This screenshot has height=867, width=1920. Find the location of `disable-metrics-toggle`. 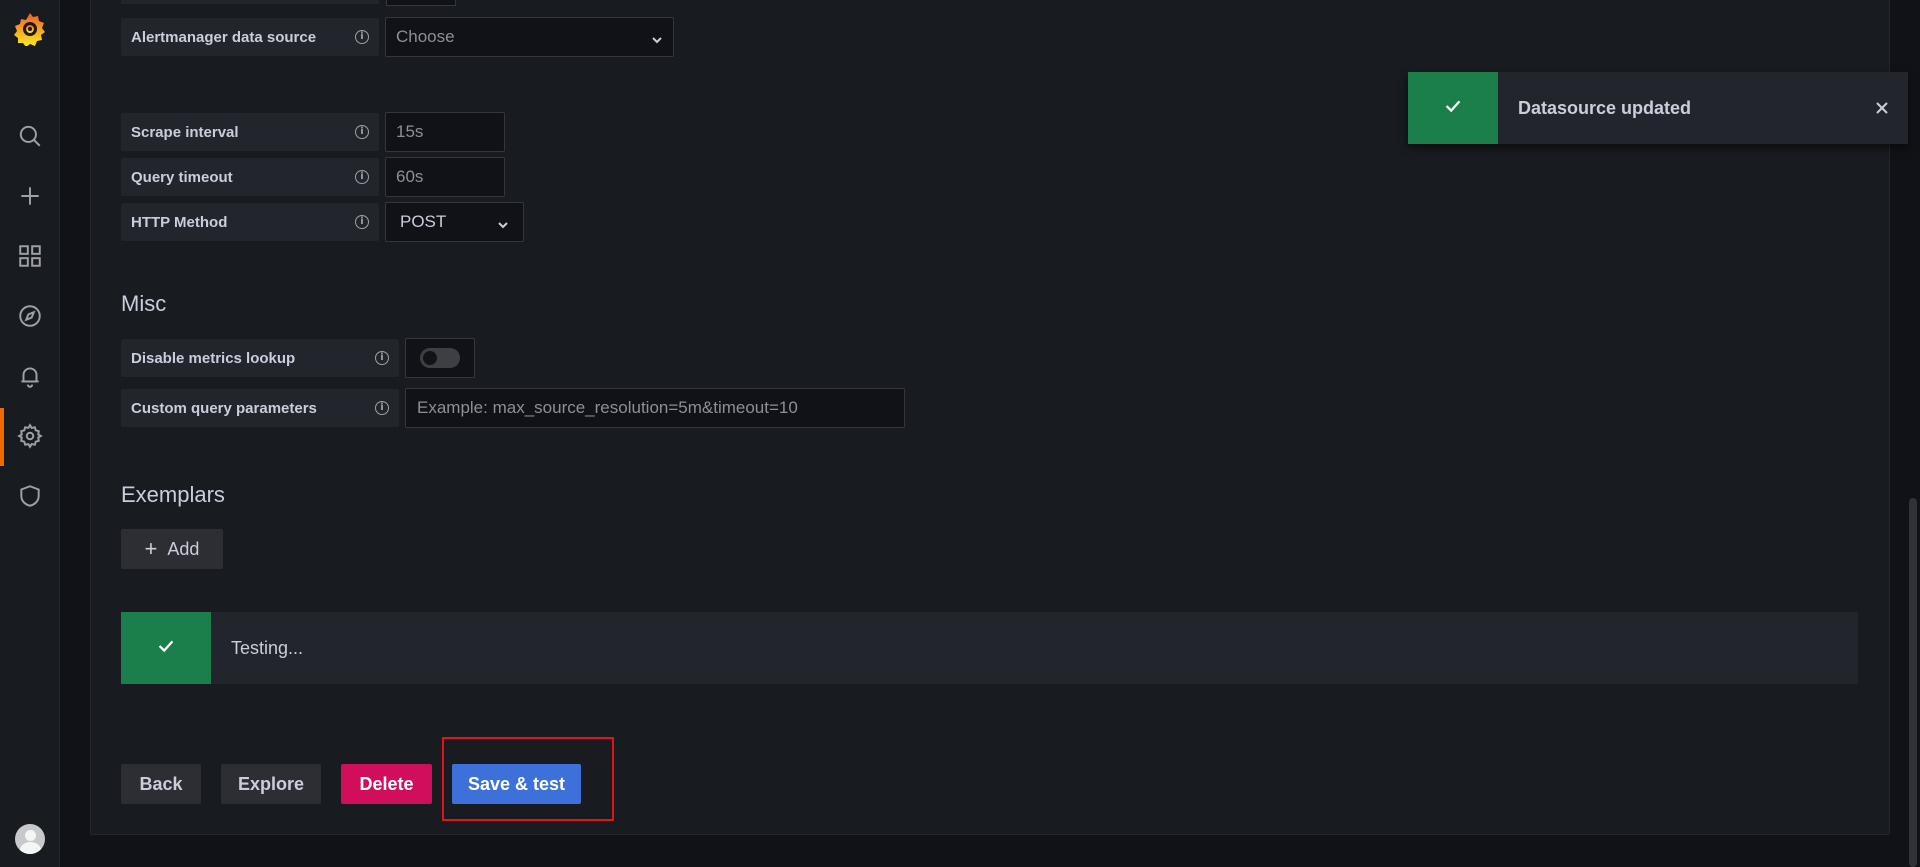

disable-metrics-toggle is located at coordinates (440, 358).